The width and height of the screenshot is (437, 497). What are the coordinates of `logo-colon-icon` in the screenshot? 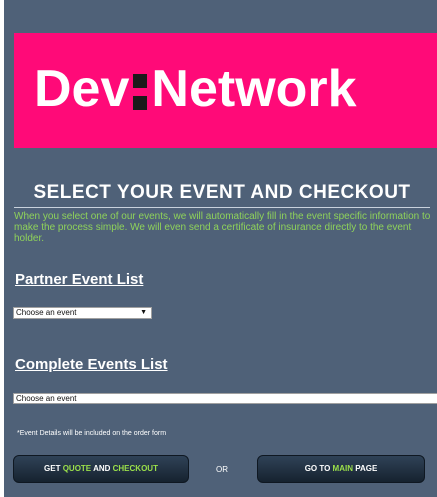 It's located at (140, 92).